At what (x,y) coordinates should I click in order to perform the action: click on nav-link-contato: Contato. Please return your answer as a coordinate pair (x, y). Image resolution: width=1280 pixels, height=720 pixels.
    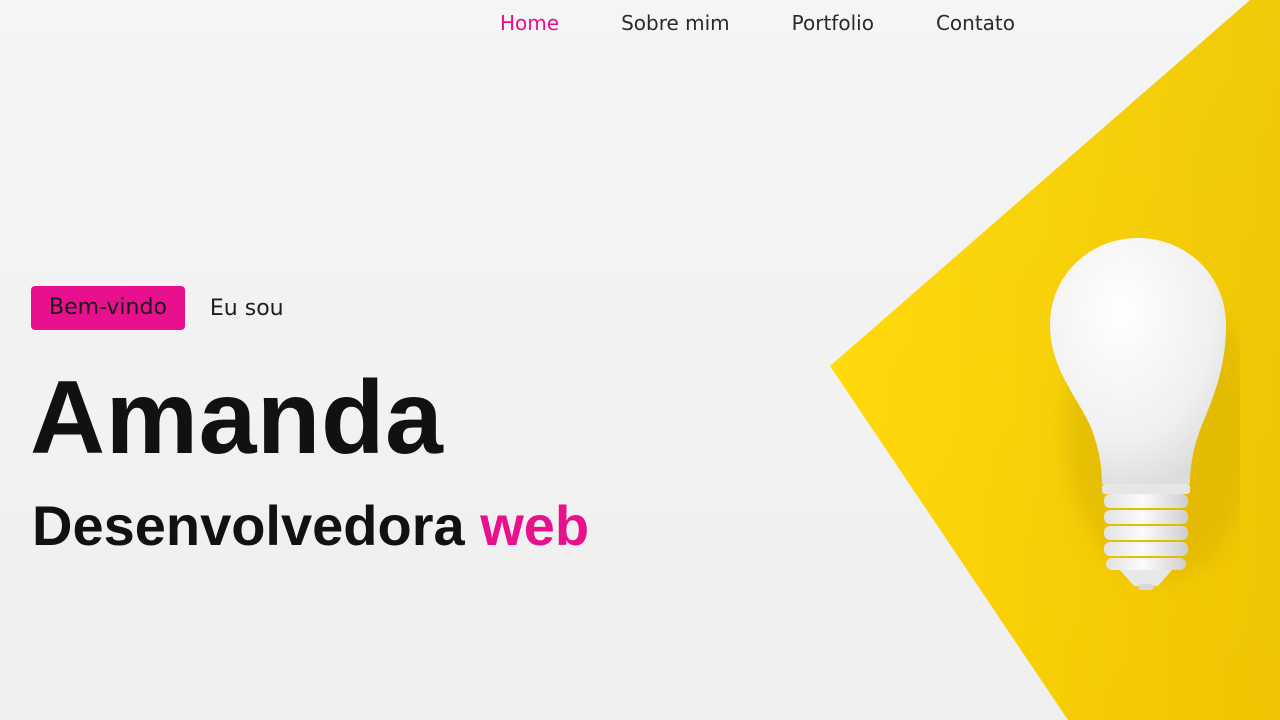
    Looking at the image, I should click on (975, 23).